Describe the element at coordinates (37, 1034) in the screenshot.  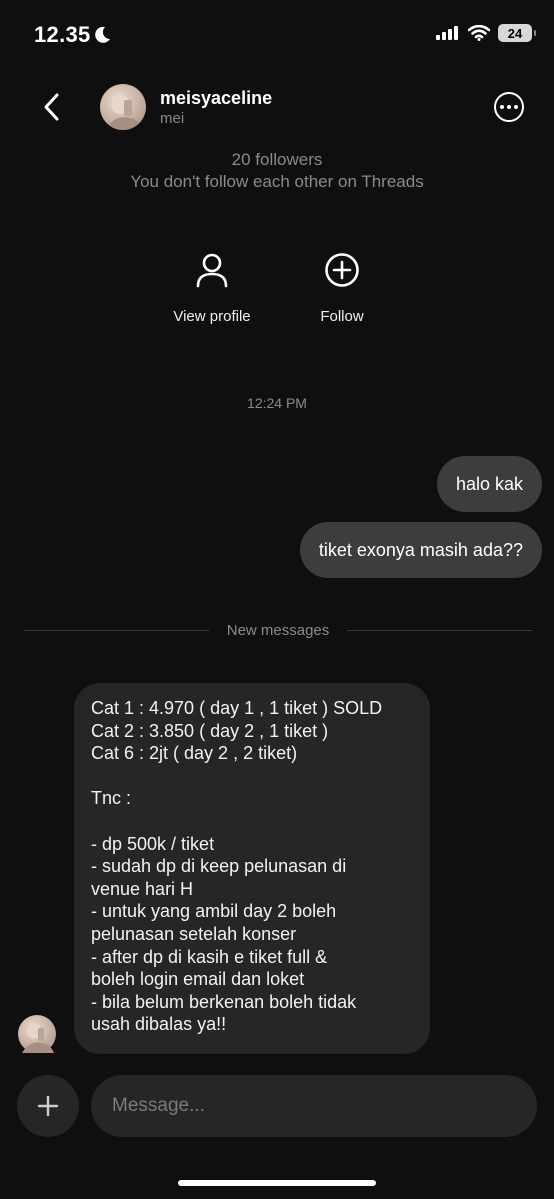
I see `sender-avatar` at that location.